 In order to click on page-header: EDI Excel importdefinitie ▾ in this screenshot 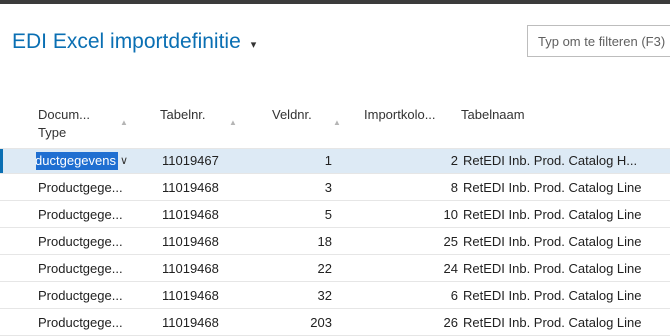, I will do `click(134, 42)`.